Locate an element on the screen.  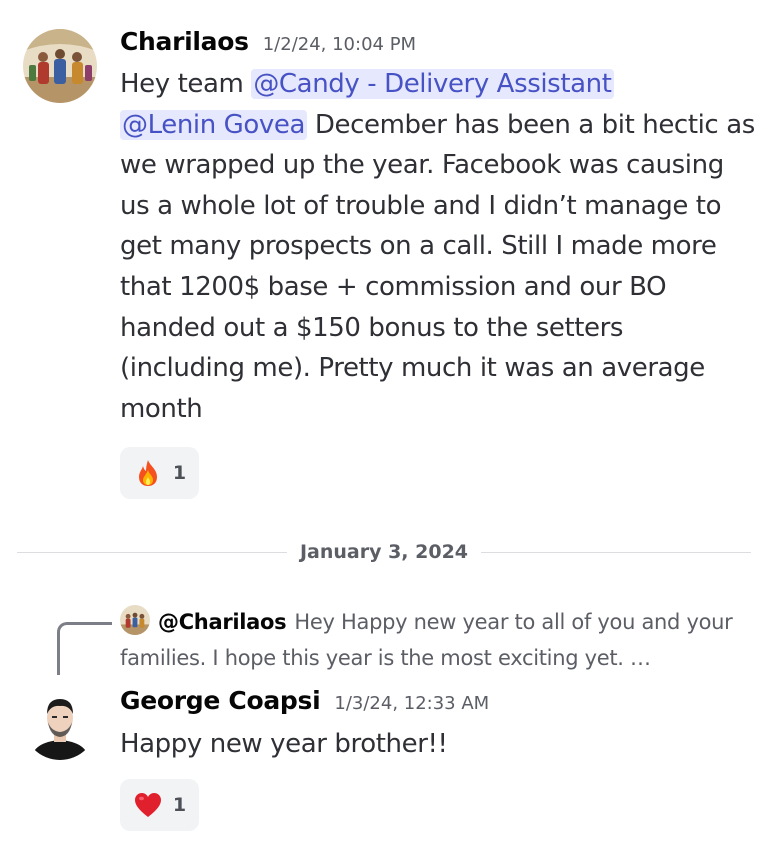
avatar-charilaos is located at coordinates (60, 66).